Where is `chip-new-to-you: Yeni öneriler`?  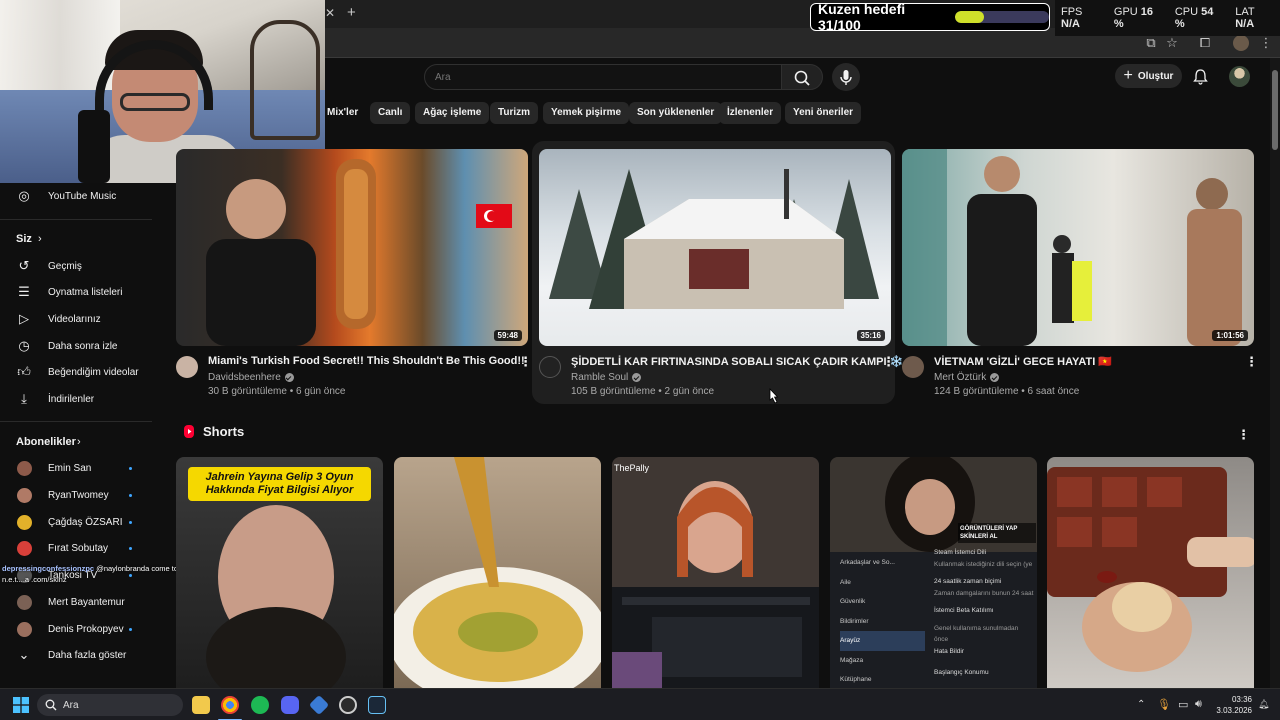
chip-new-to-you: Yeni öneriler is located at coordinates (823, 113).